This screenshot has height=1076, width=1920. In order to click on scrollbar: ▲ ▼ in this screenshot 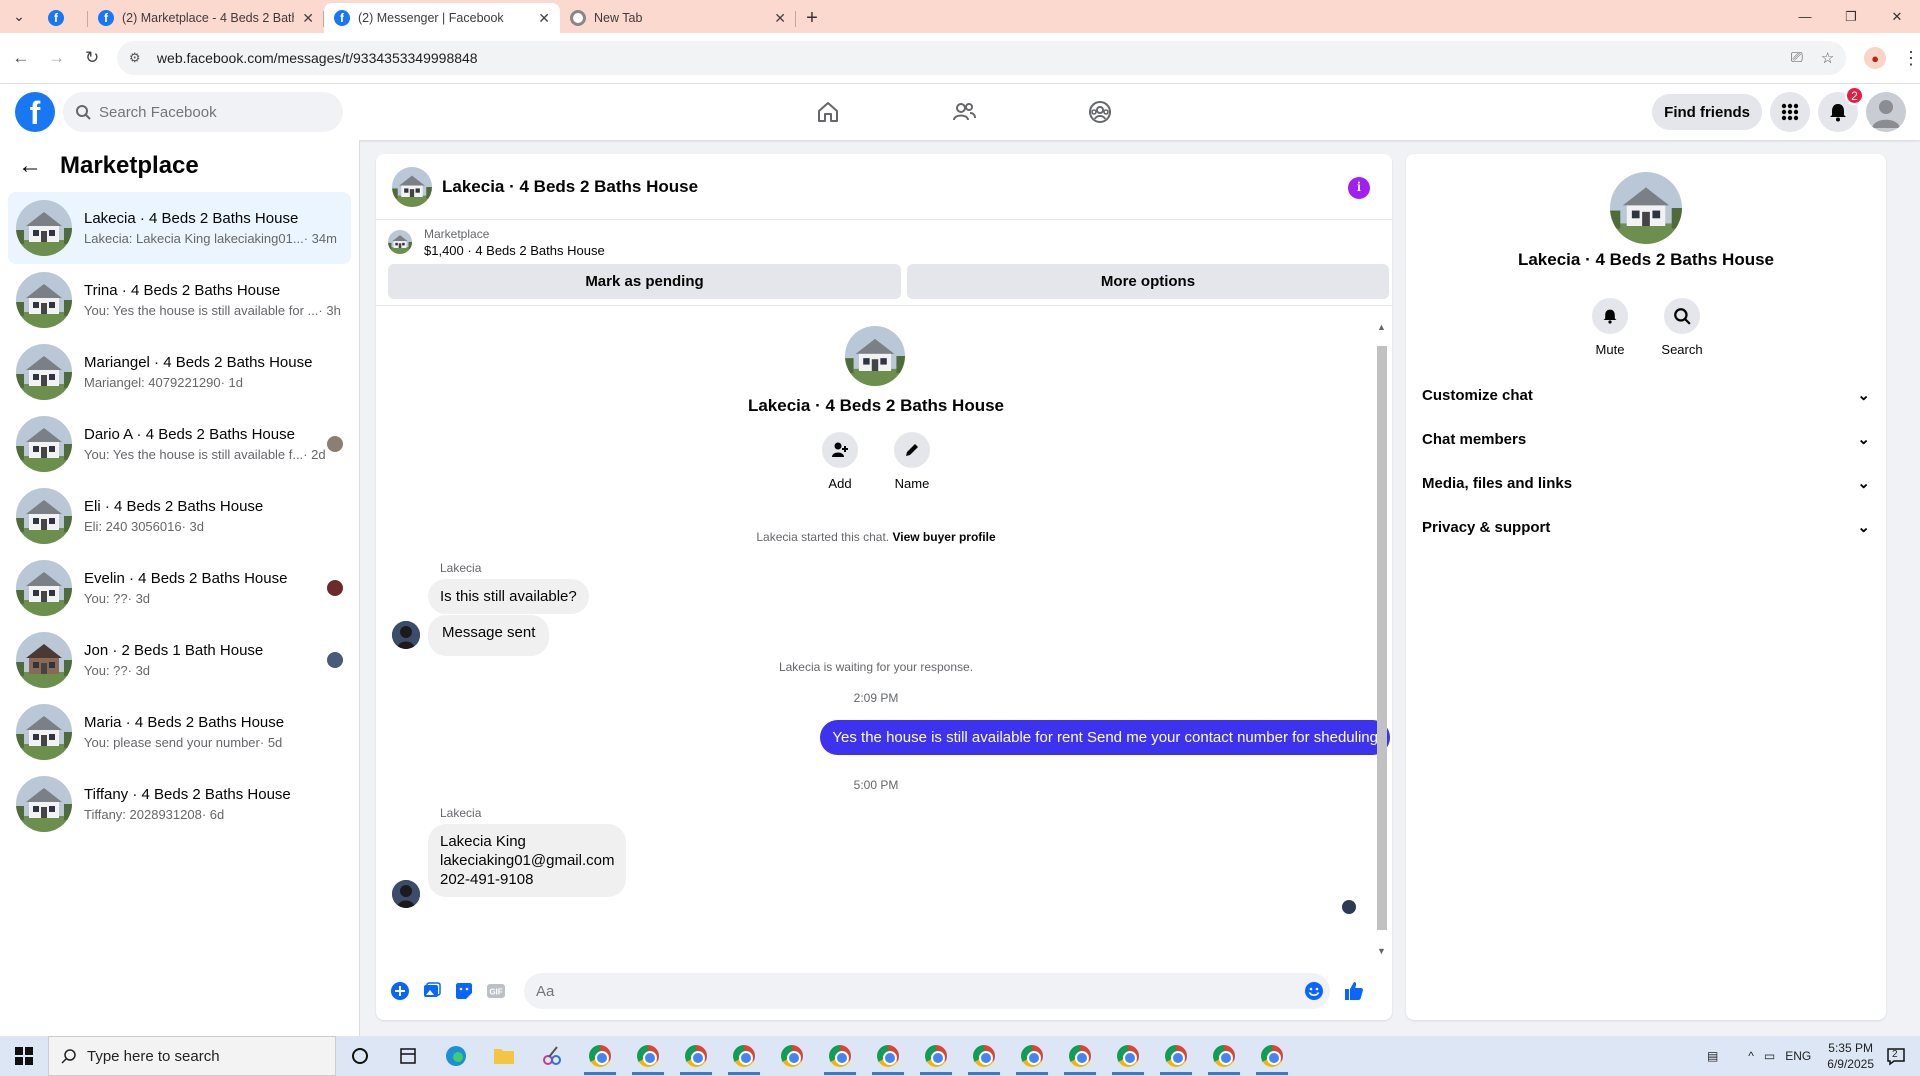, I will do `click(1382, 639)`.